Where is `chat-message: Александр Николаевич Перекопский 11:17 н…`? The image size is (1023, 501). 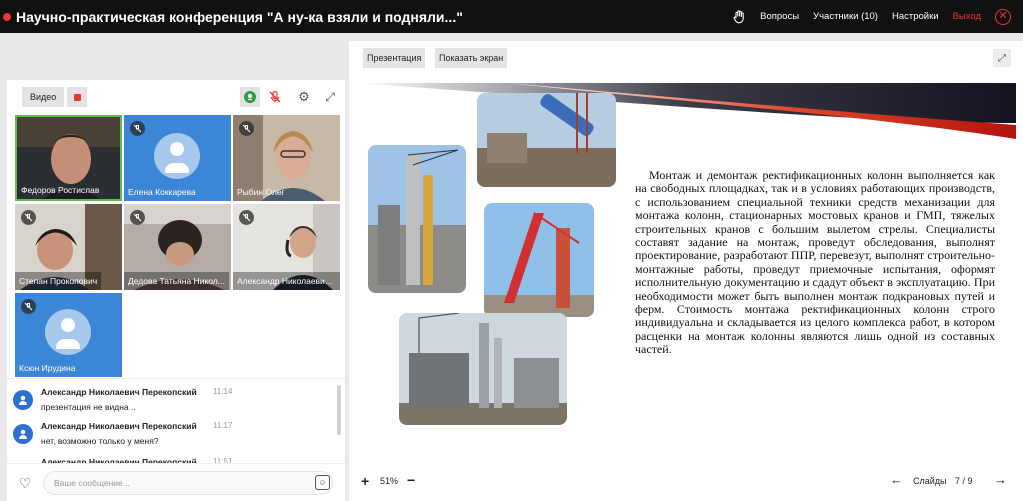
chat-message: Александр Николаевич Перекопский 11:17 н… is located at coordinates (173, 438).